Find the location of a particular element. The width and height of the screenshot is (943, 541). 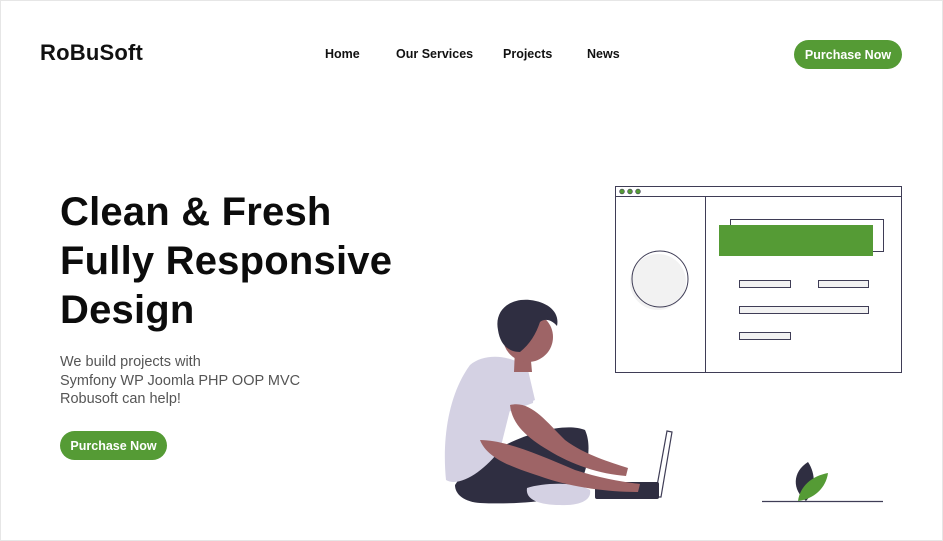

hero-title-line: Fully Responsive is located at coordinates (226, 261).